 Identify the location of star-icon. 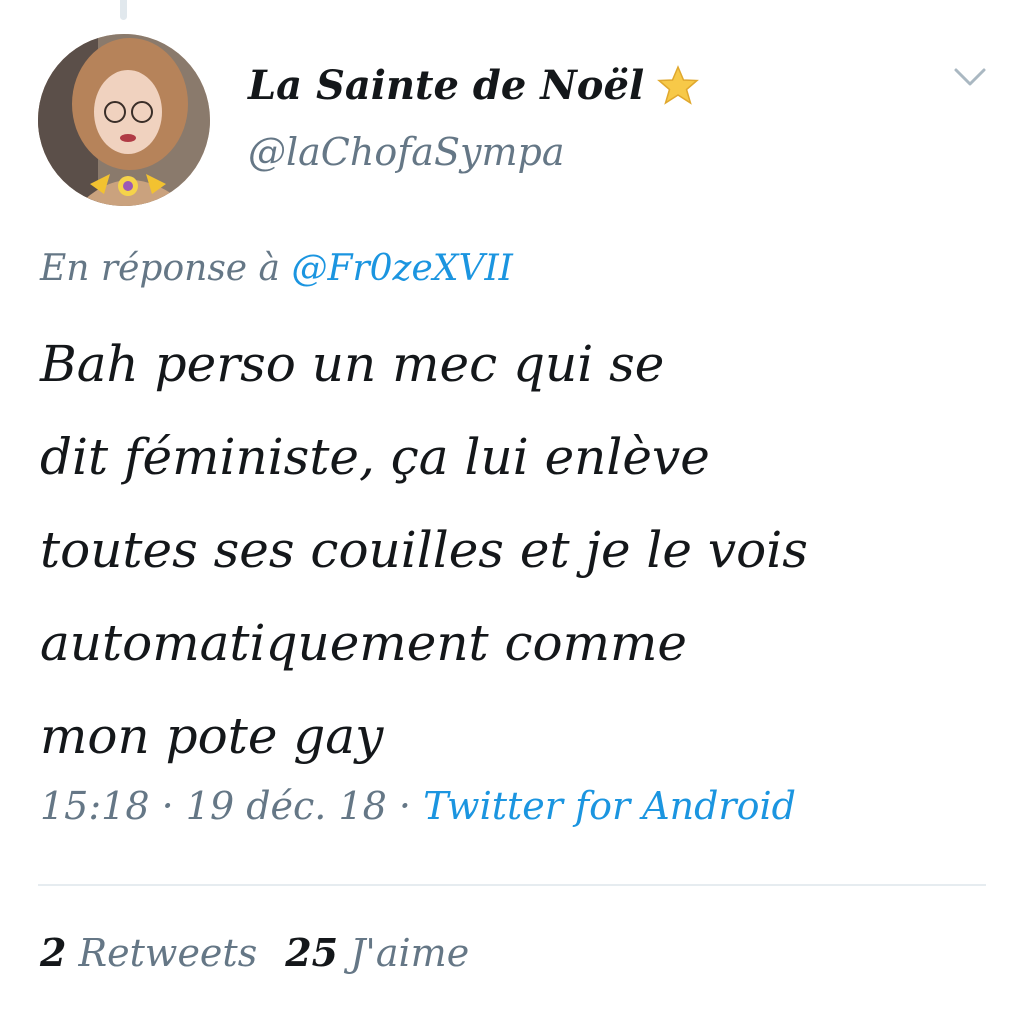
(678, 84).